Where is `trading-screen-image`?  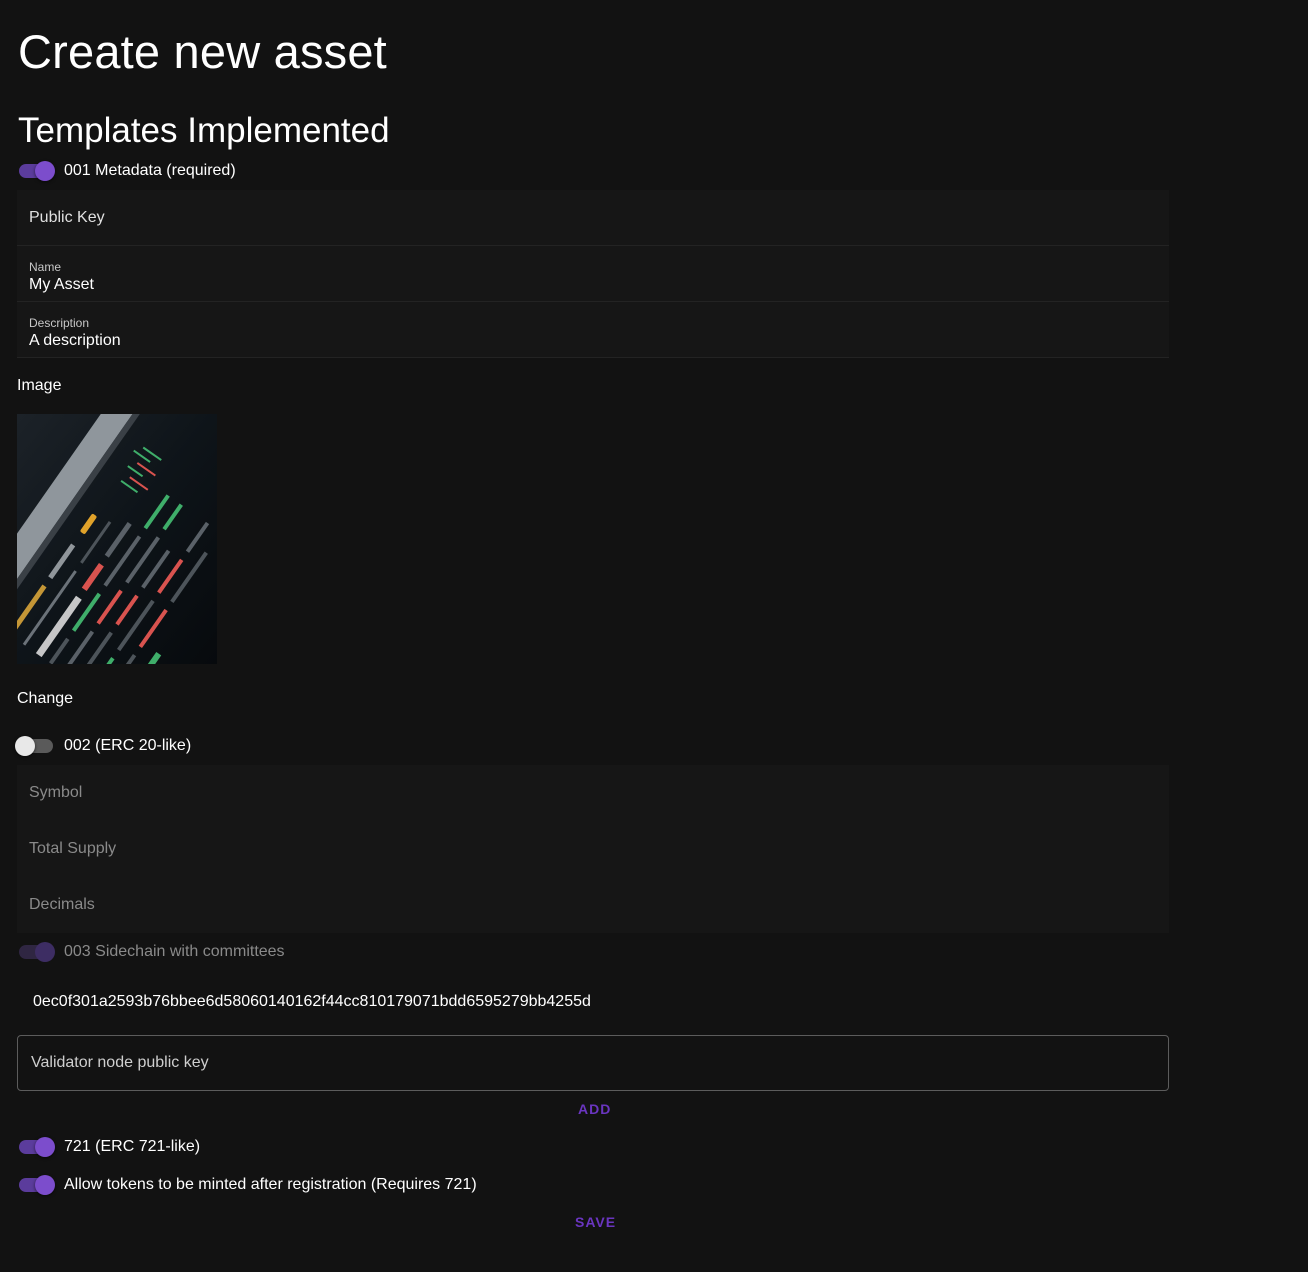 trading-screen-image is located at coordinates (117, 539).